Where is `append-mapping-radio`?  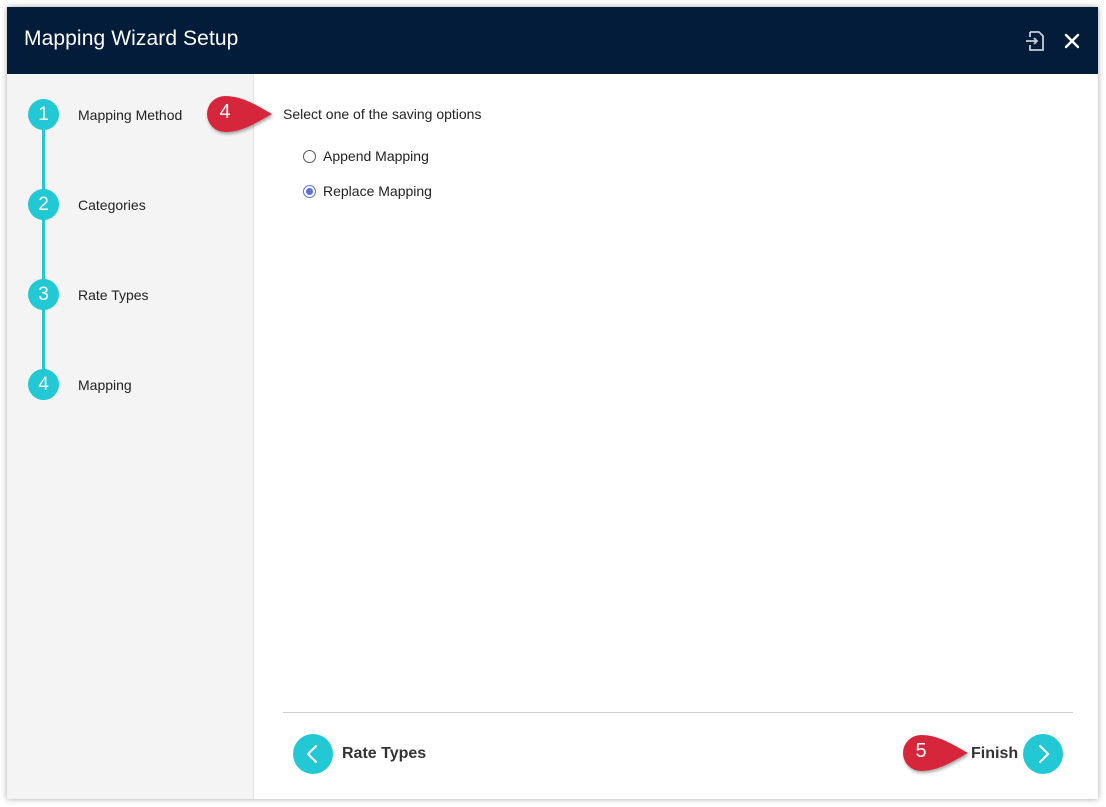
append-mapping-radio is located at coordinates (309, 156).